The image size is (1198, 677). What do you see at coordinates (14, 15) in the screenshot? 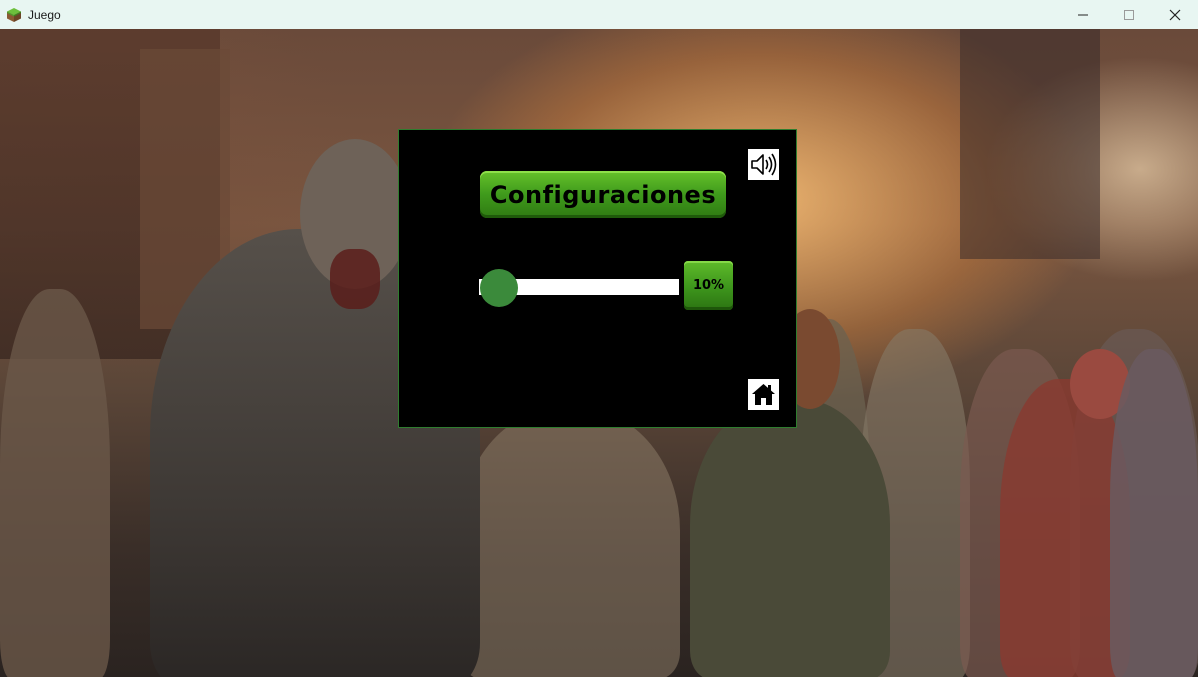
I see `grass-block-icon` at bounding box center [14, 15].